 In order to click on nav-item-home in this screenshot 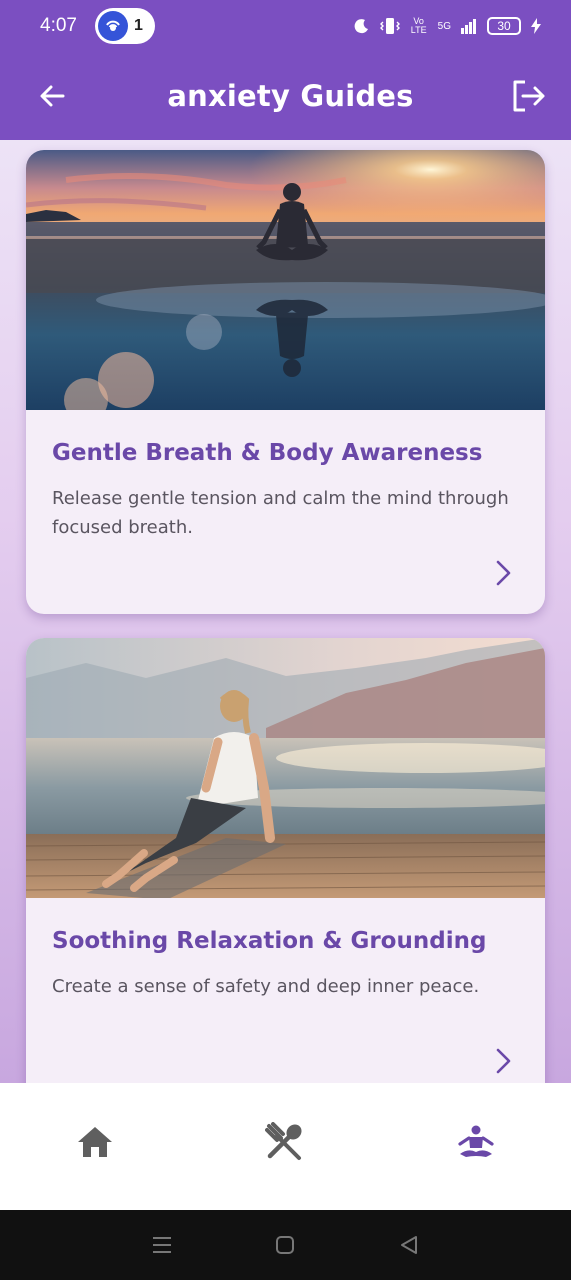, I will do `click(95, 1142)`.